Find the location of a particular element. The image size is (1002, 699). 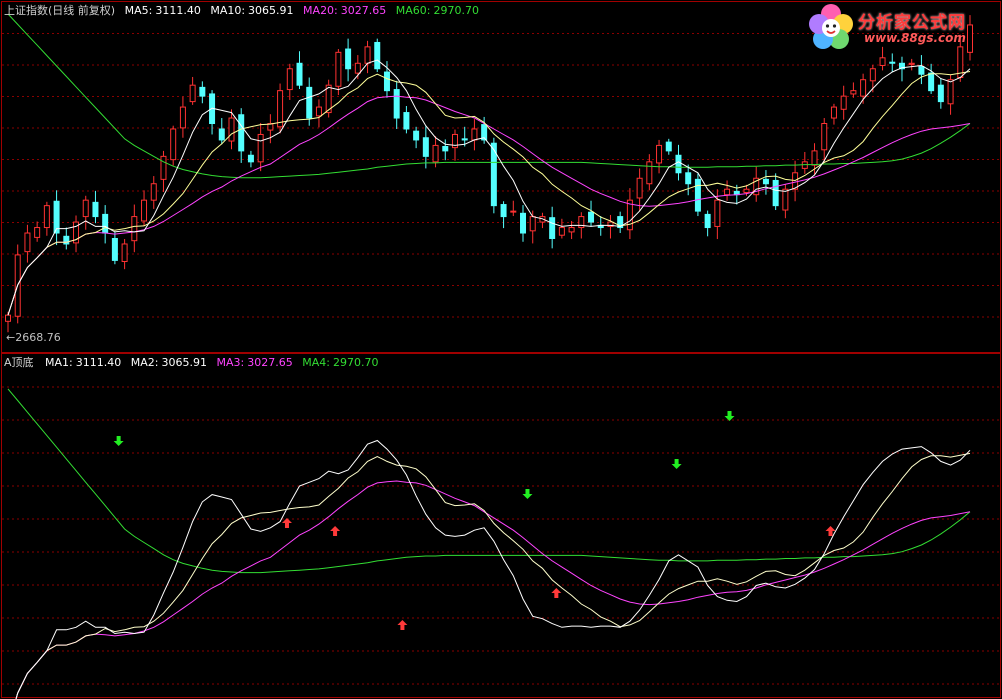

legend-ma2: MA2: 3065.91 is located at coordinates (169, 362).